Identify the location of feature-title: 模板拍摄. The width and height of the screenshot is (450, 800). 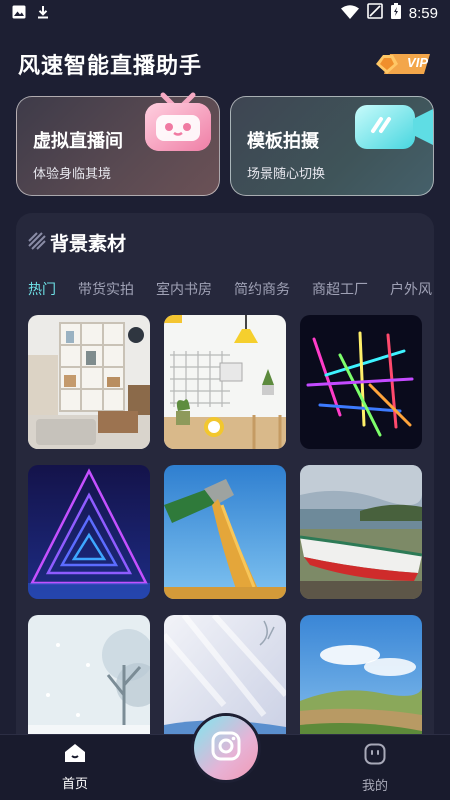
(283, 141).